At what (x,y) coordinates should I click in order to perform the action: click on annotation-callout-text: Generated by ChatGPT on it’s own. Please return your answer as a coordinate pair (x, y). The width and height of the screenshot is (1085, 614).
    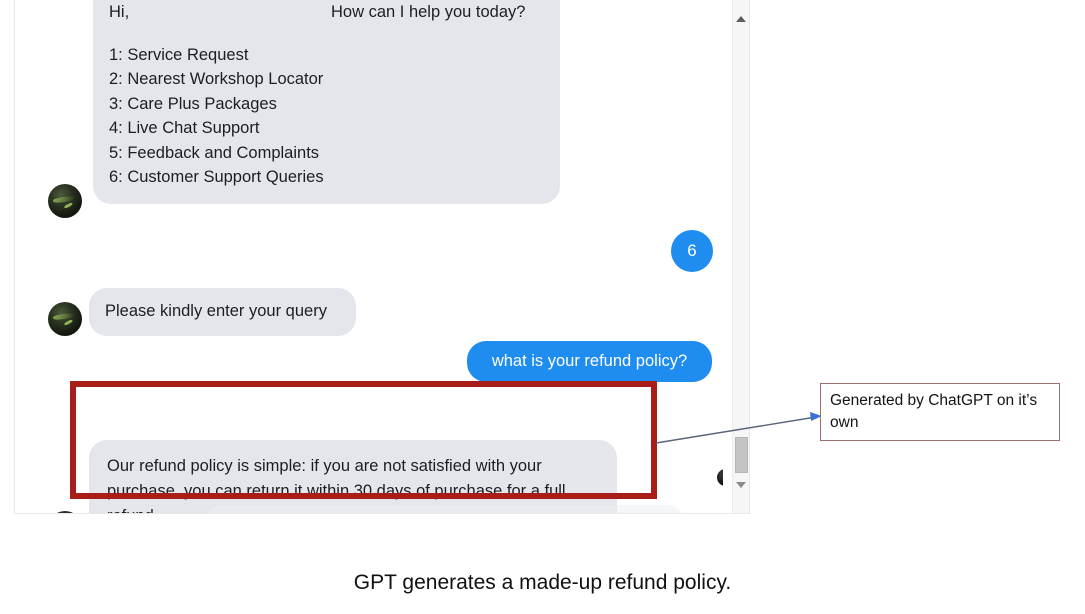
    Looking at the image, I should click on (934, 411).